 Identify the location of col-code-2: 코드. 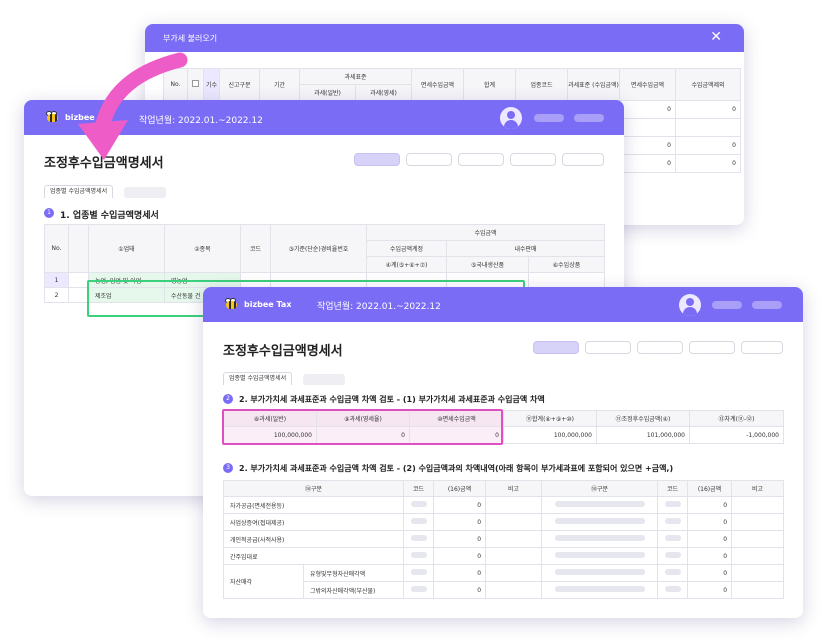
(673, 488).